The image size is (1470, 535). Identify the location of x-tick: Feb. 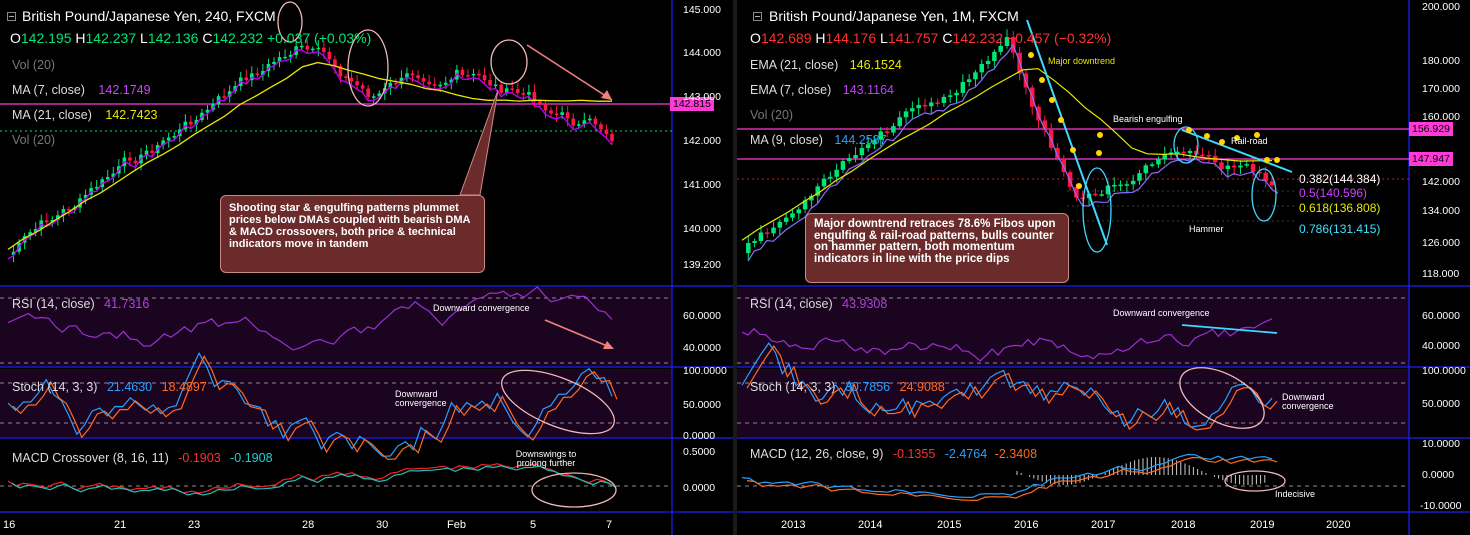
(456, 525).